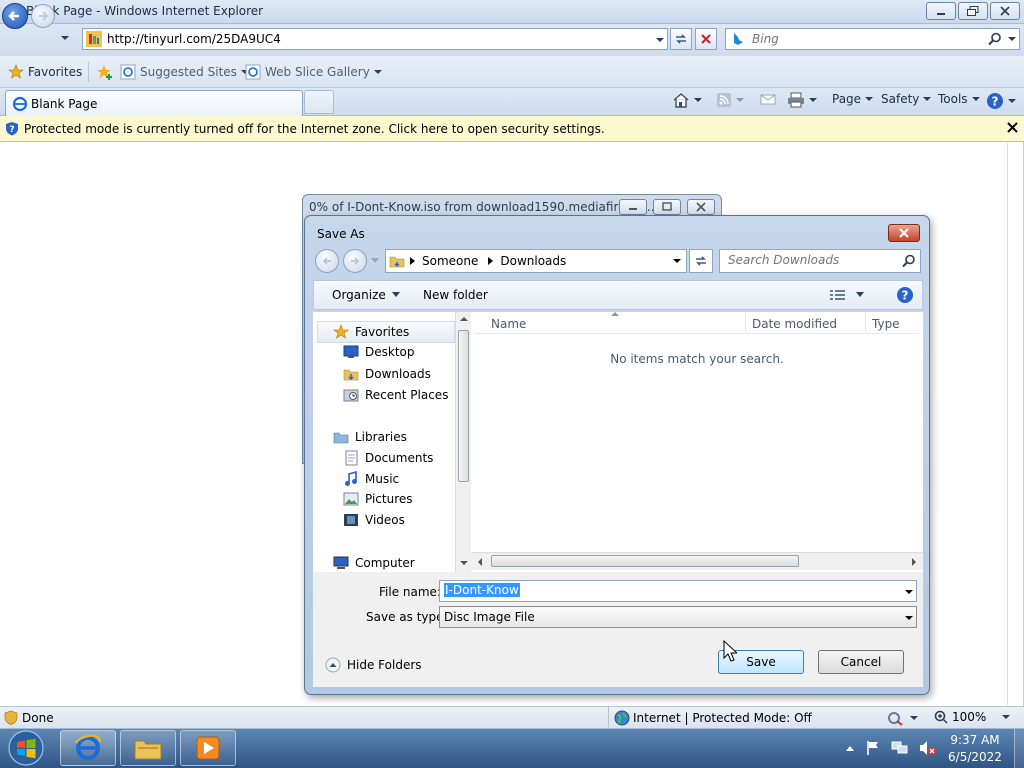  What do you see at coordinates (508, 324) in the screenshot?
I see `column-header-name: Name` at bounding box center [508, 324].